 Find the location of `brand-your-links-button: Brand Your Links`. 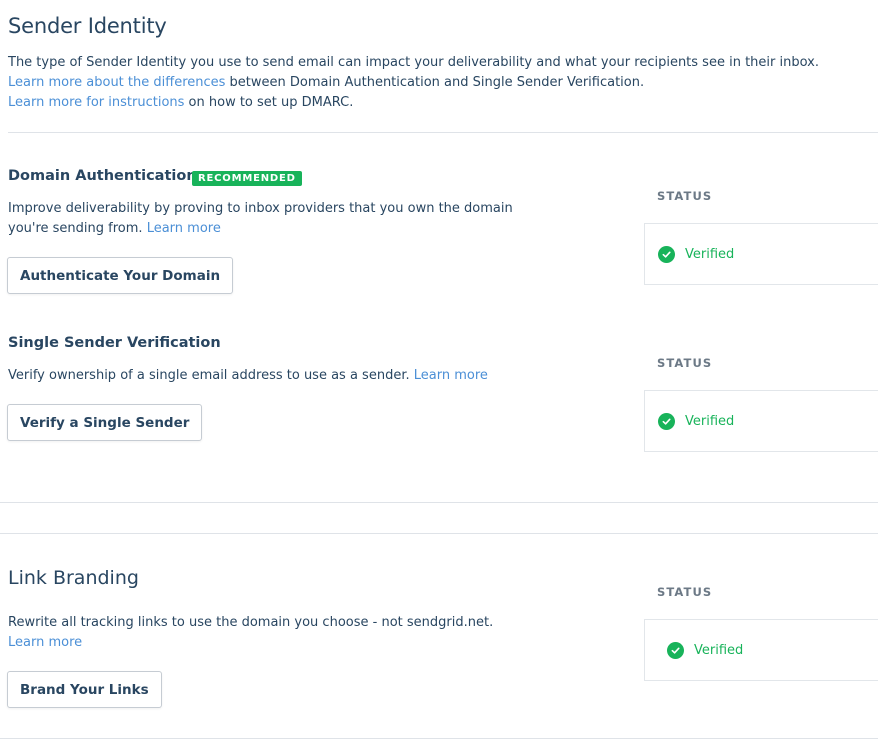

brand-your-links-button: Brand Your Links is located at coordinates (84, 689).